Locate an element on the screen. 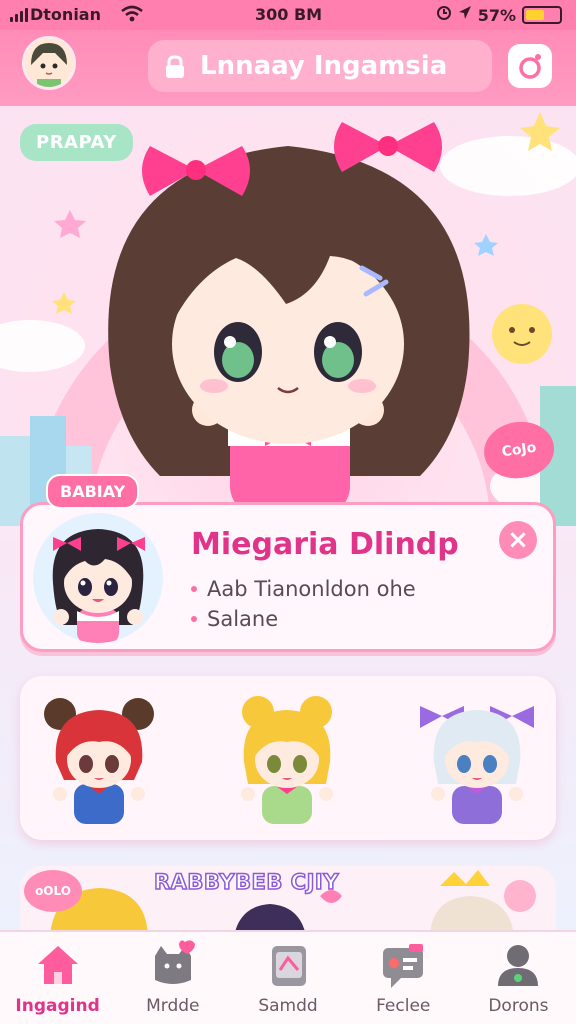 The image size is (576, 1024). bottom-nav: Ingagind Mrdde Samdd Feclee Dorons is located at coordinates (288, 977).